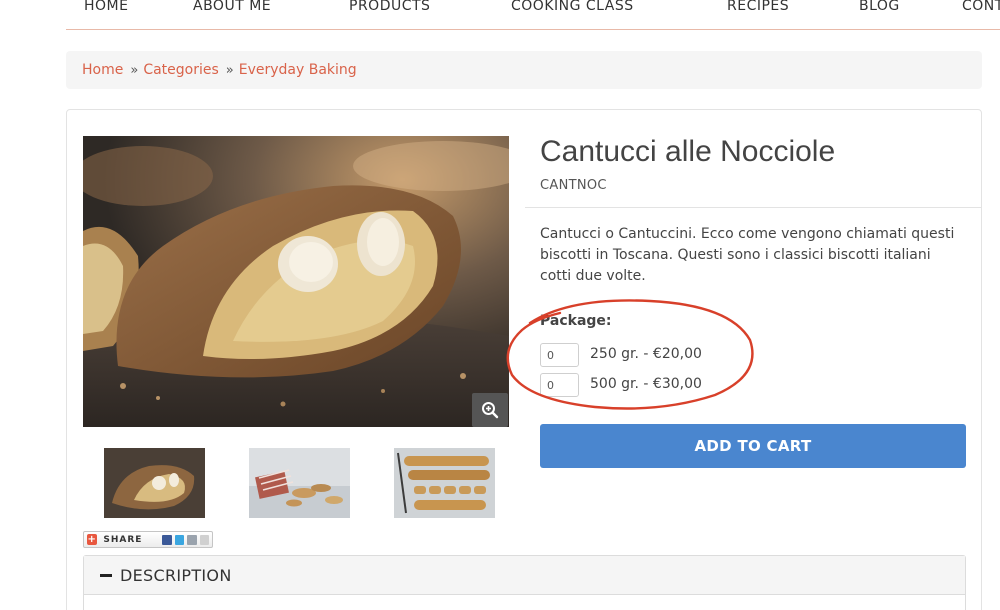 The image size is (1000, 610). Describe the element at coordinates (106, 7) in the screenshot. I see `nav-home: HOME` at that location.